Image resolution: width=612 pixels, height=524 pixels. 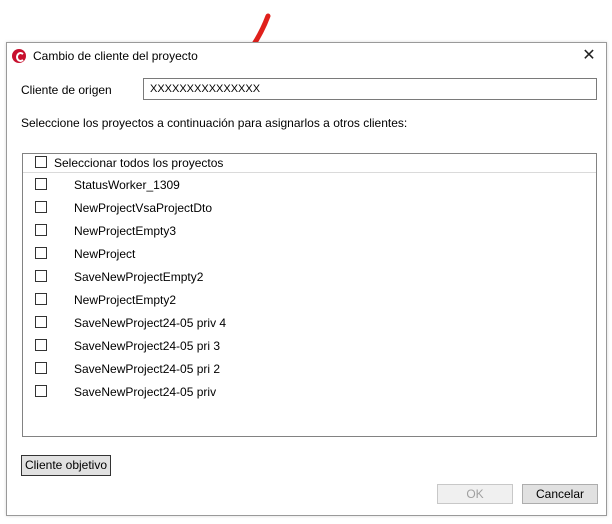 I want to click on list-item: NewProject, so click(x=309, y=256).